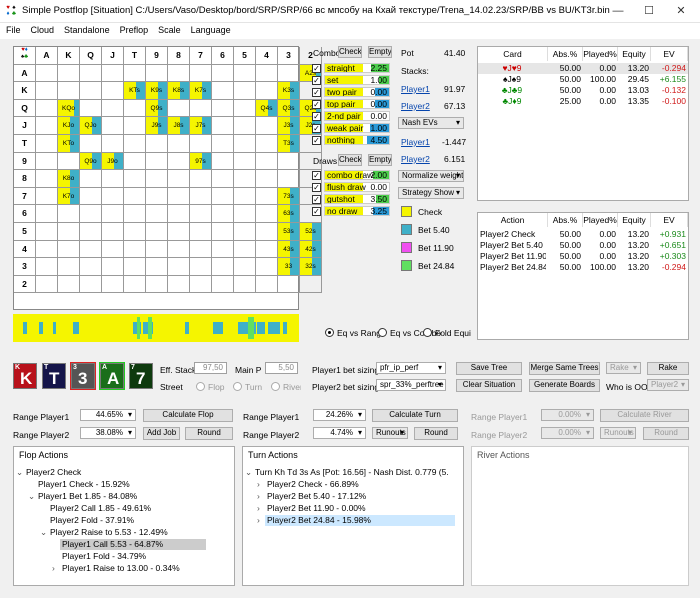  Describe the element at coordinates (178, 90) in the screenshot. I see `hand-cell: K8s` at that location.